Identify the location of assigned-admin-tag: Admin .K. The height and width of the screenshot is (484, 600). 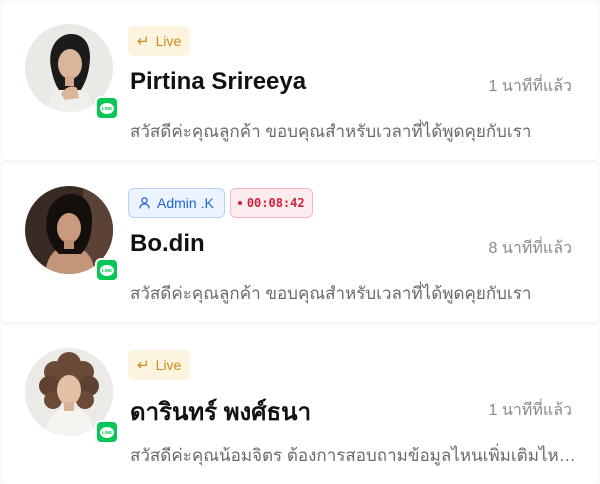
(176, 203).